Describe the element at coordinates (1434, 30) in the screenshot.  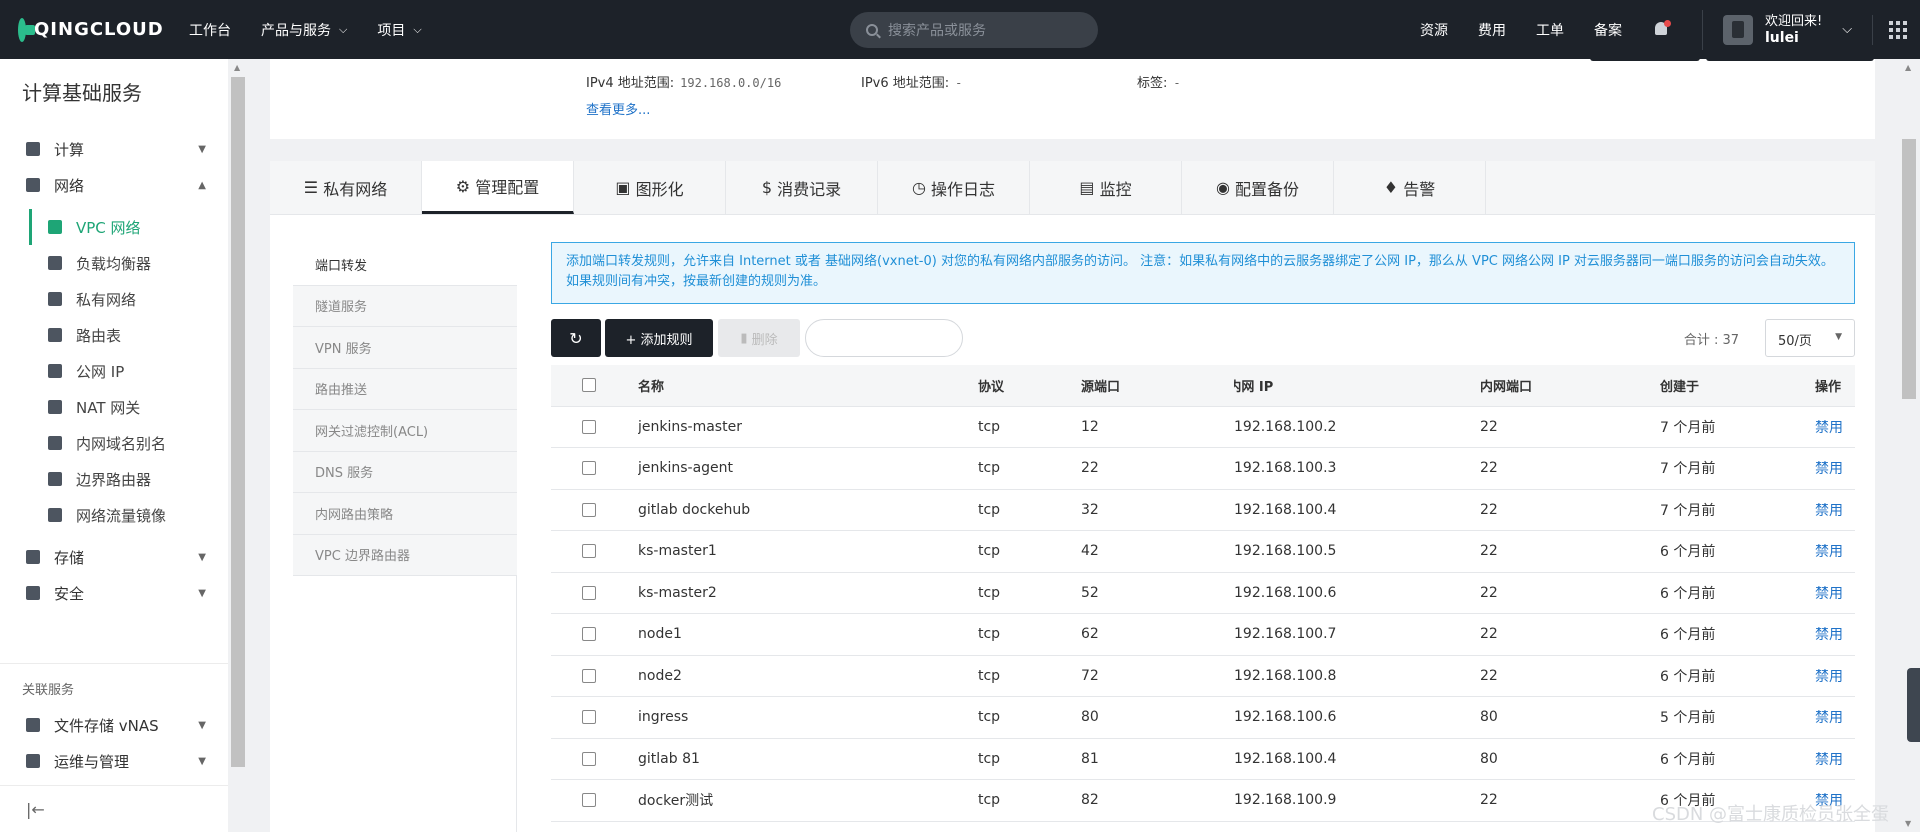
I see `nav-resources: 资源` at that location.